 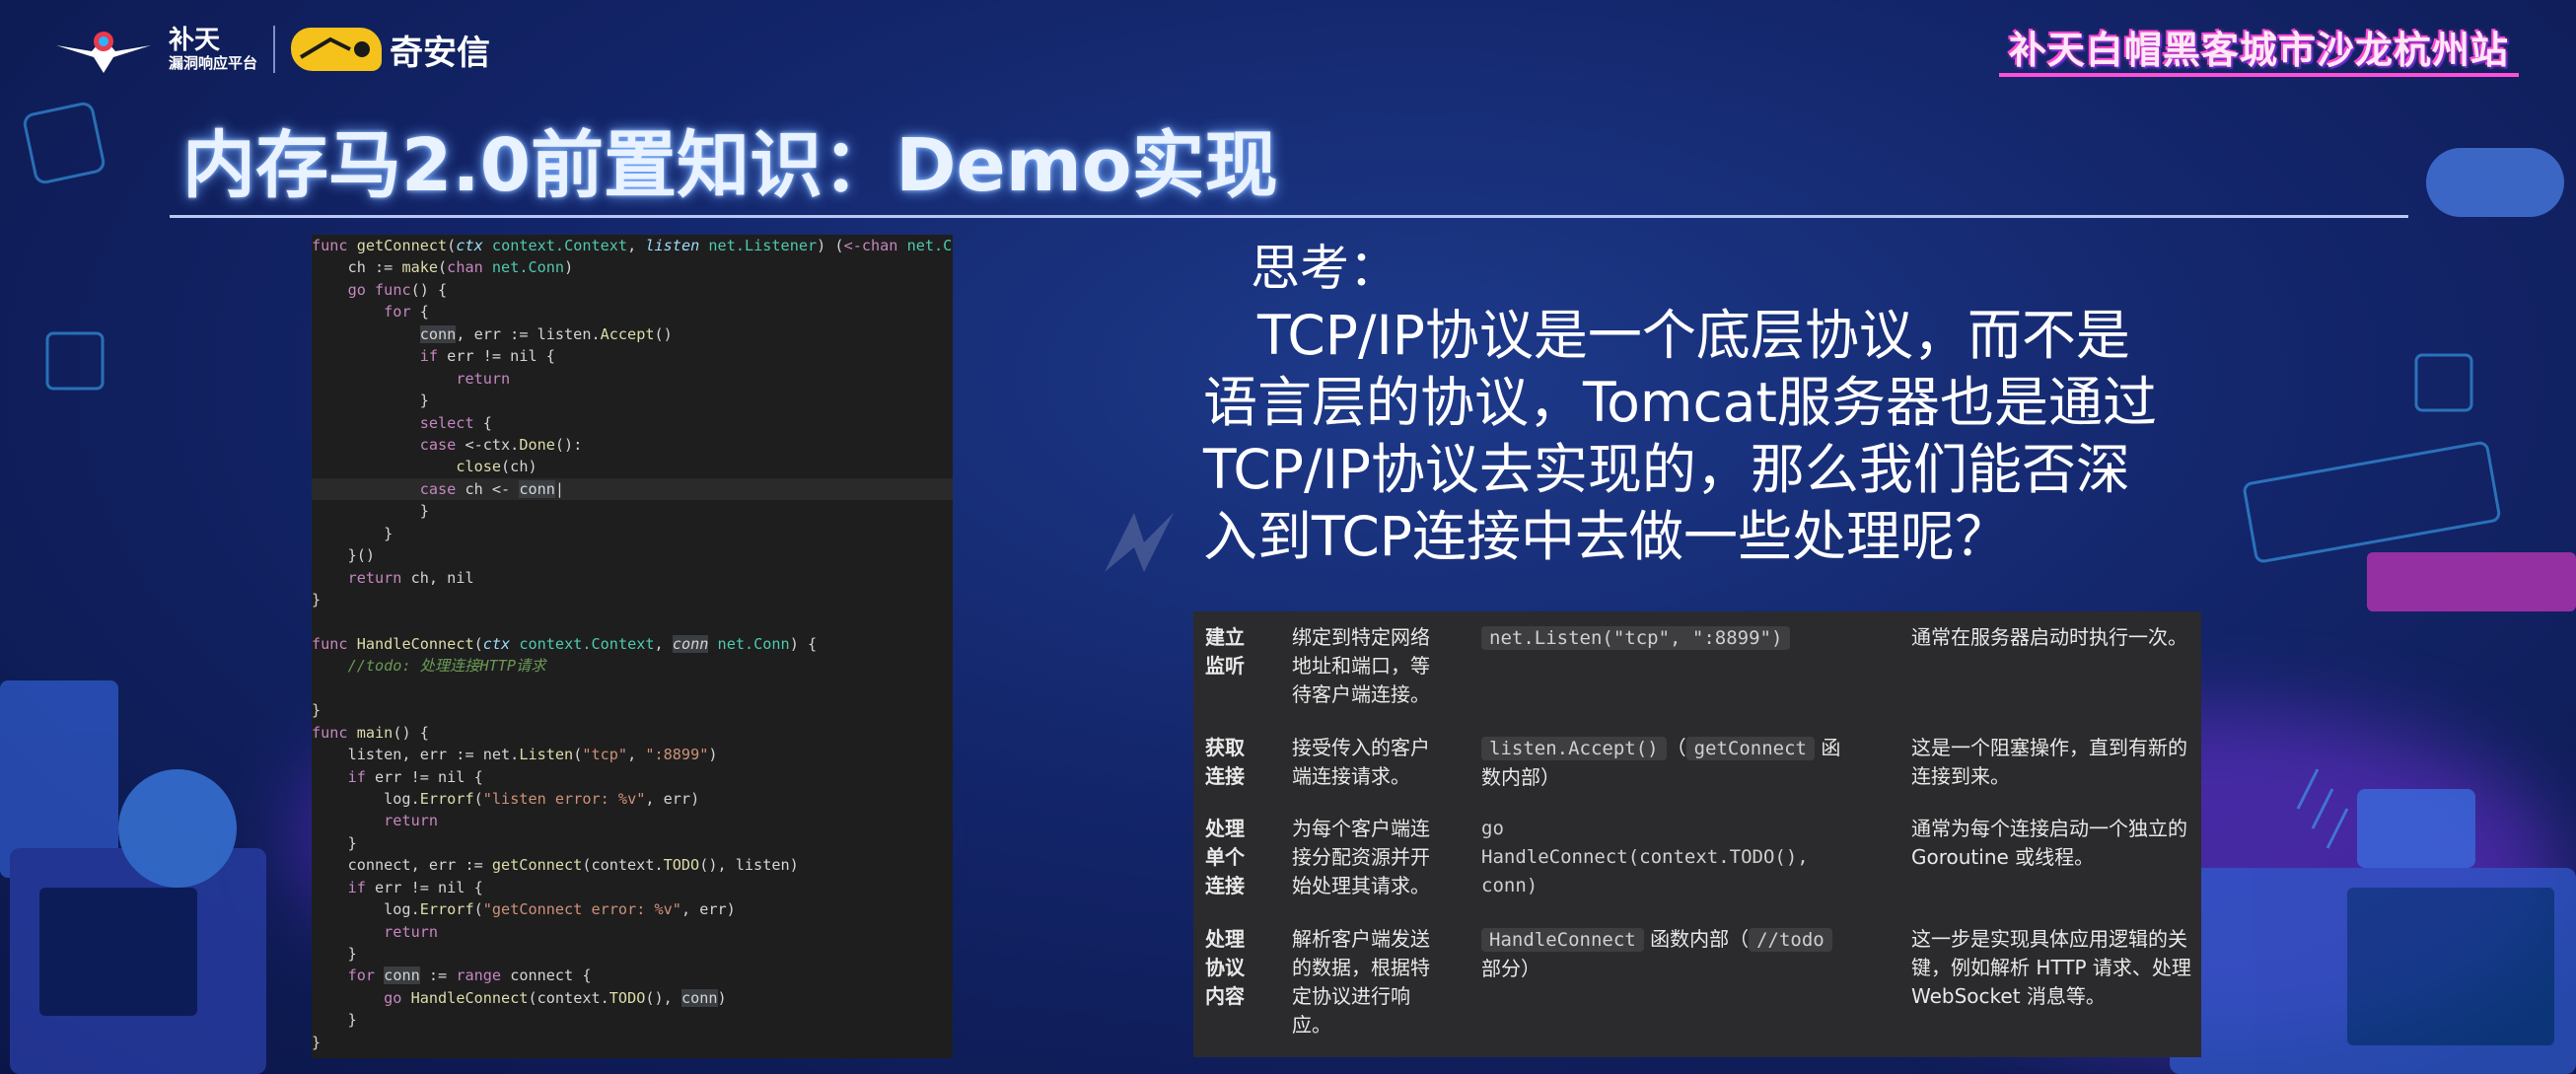 What do you see at coordinates (455, 422) in the screenshot?
I see `code-line: select {` at bounding box center [455, 422].